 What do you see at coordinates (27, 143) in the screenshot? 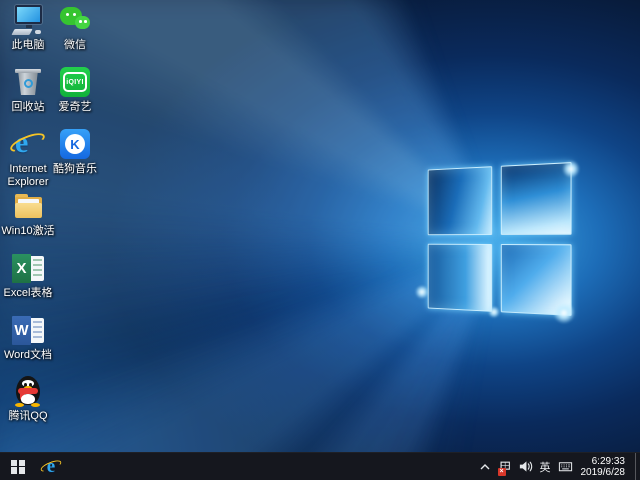
I see `internet-explorer-icon: e` at bounding box center [27, 143].